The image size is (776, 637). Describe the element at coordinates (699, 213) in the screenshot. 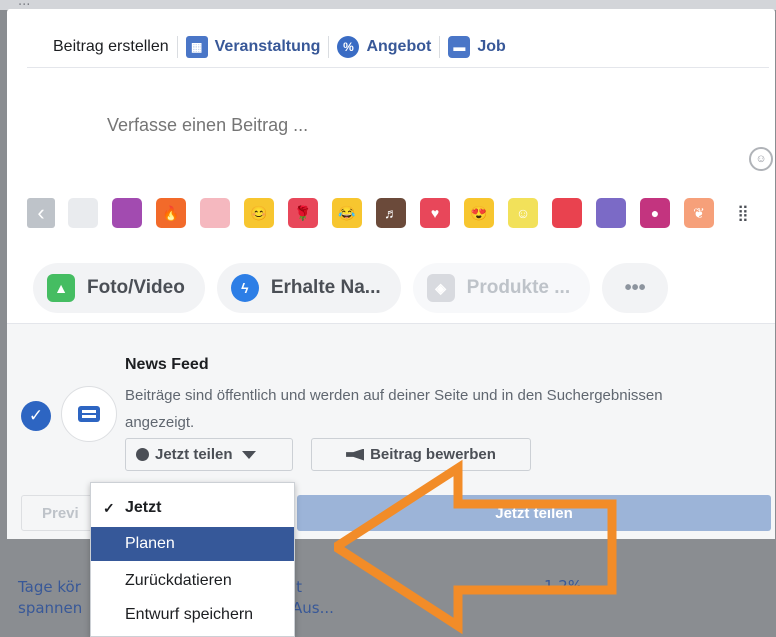

I see `swatch-peach: ❦` at that location.